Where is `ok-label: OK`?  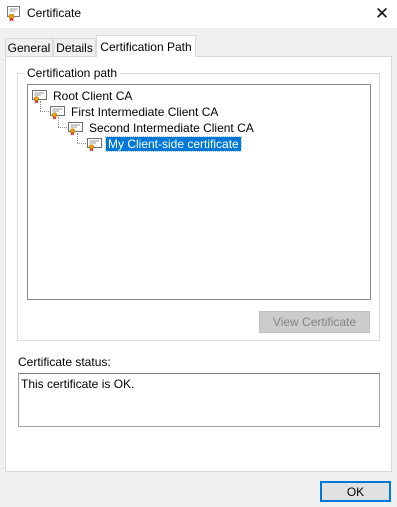 ok-label: OK is located at coordinates (355, 491).